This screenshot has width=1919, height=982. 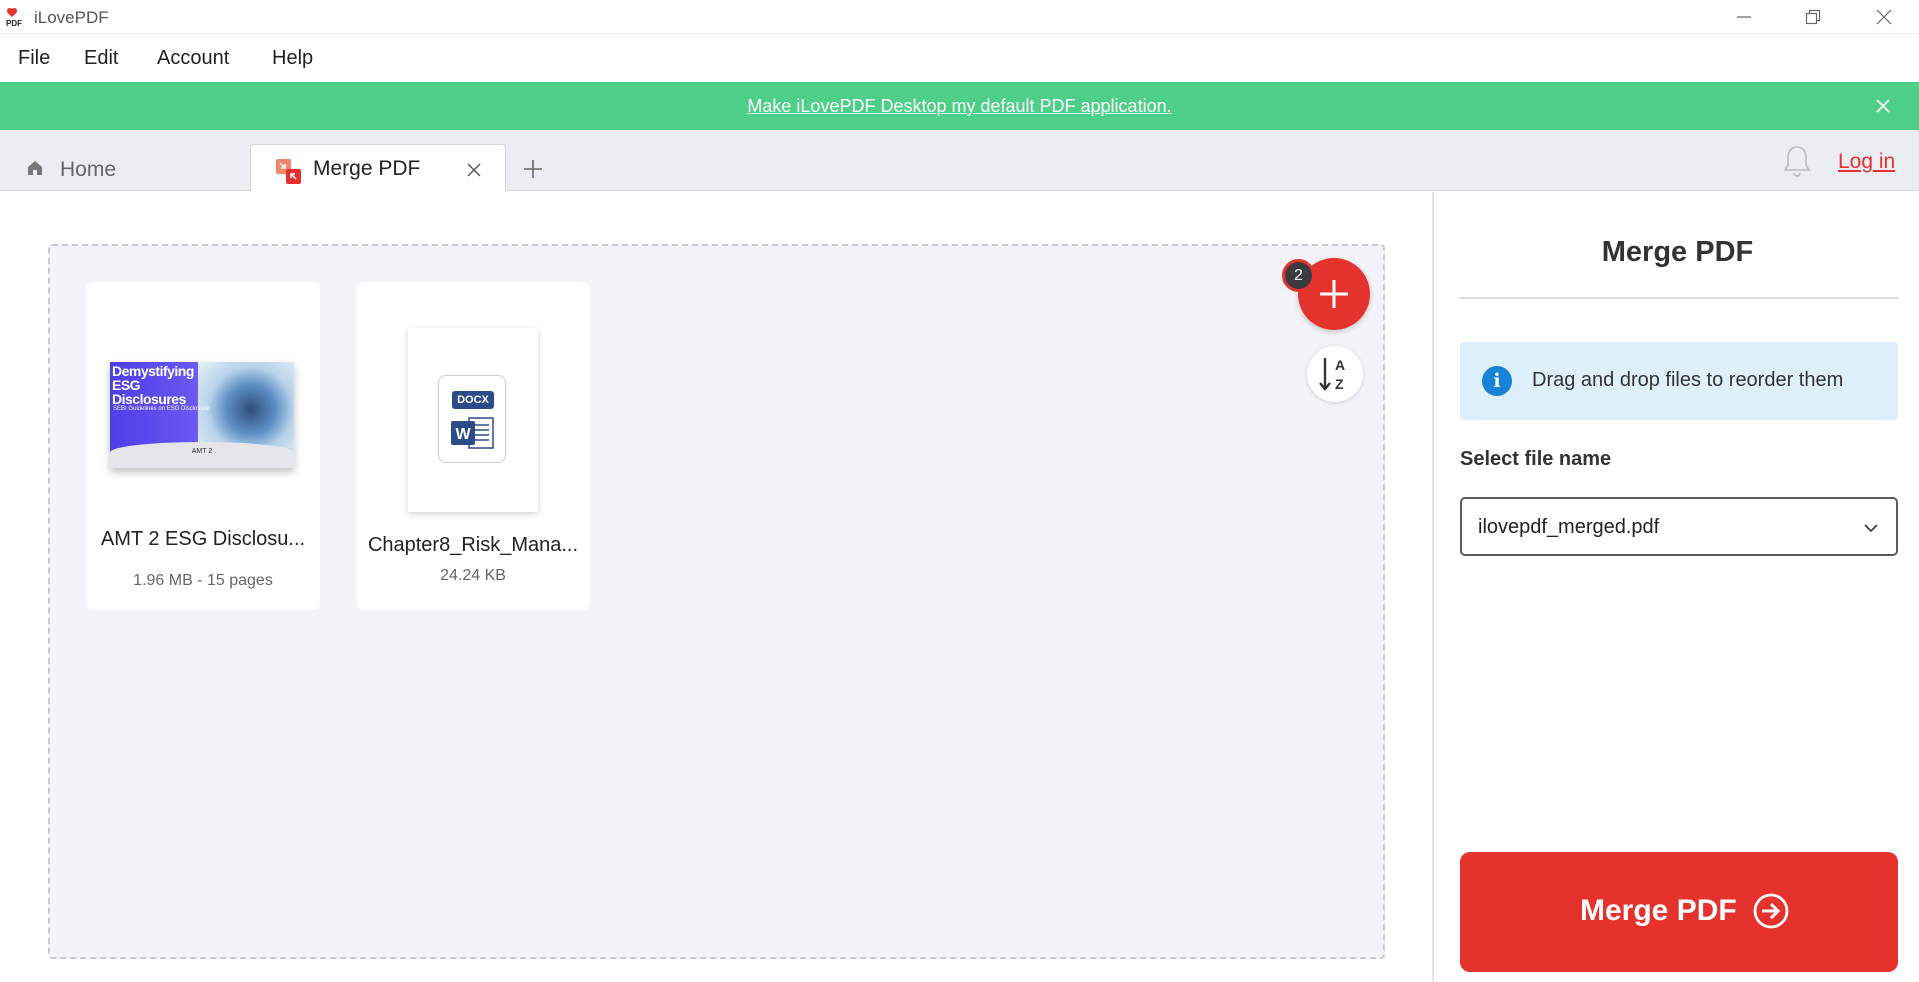 I want to click on close-window-button, so click(x=1884, y=17).